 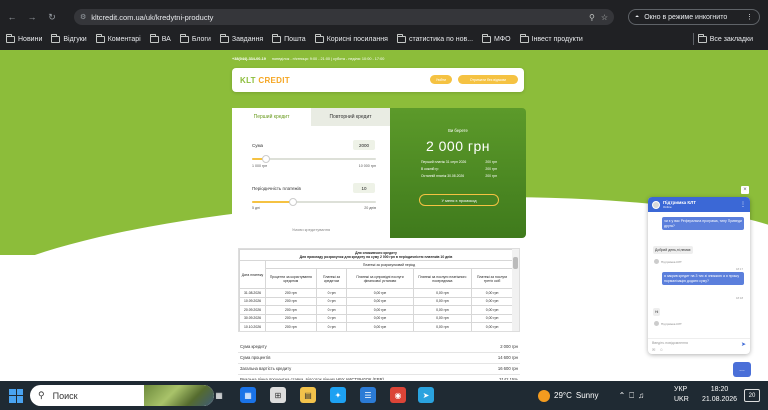 What do you see at coordinates (314, 202) in the screenshot?
I see `period-slider` at bounding box center [314, 202].